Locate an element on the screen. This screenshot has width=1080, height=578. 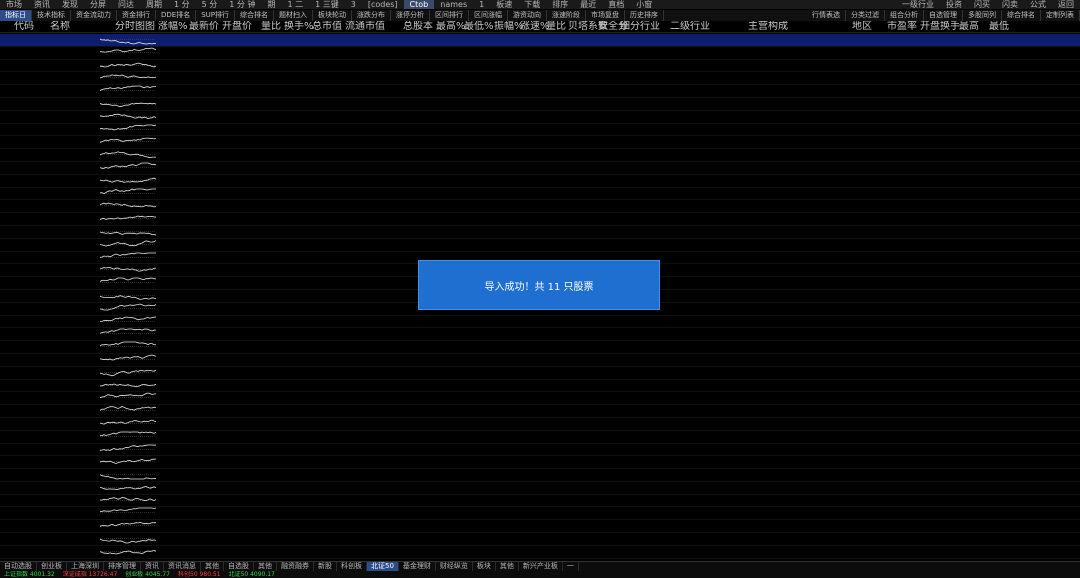
column-header: 最低% is located at coordinates (479, 26).